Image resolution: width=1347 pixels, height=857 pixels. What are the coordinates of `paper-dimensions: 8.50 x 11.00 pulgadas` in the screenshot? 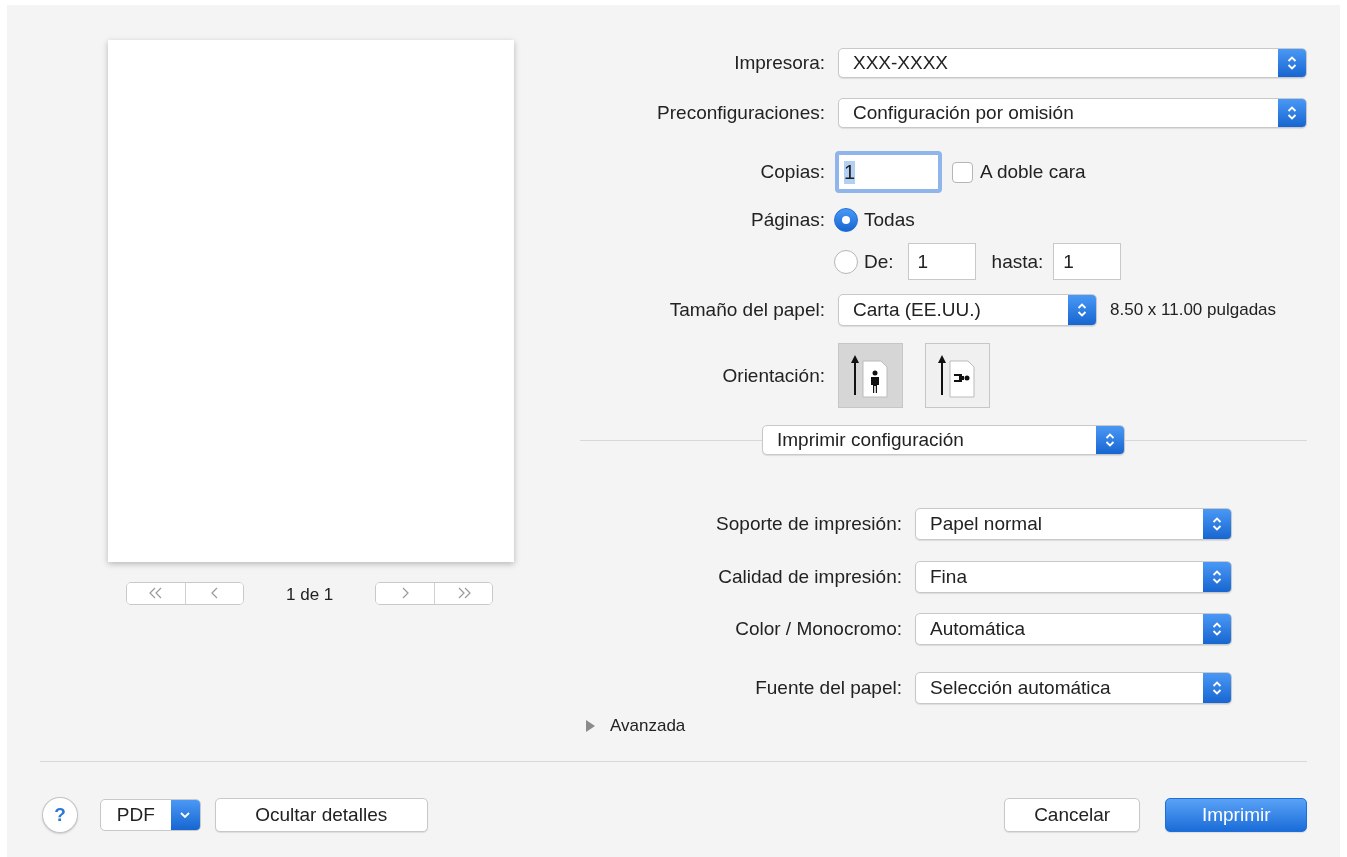 It's located at (1193, 310).